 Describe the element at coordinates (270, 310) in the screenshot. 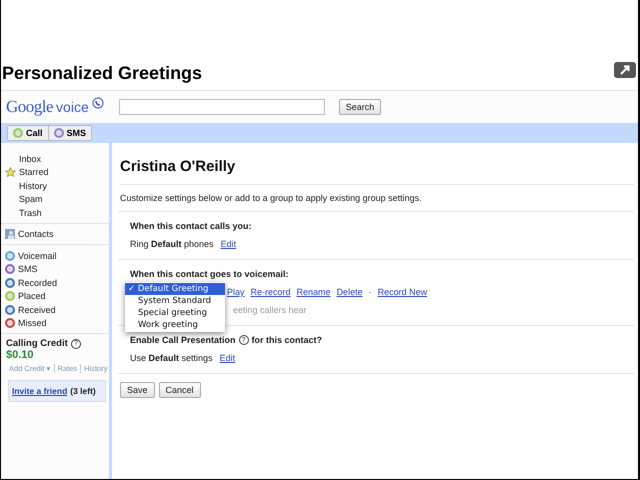

I see `hint-text: eeting callers hear` at that location.